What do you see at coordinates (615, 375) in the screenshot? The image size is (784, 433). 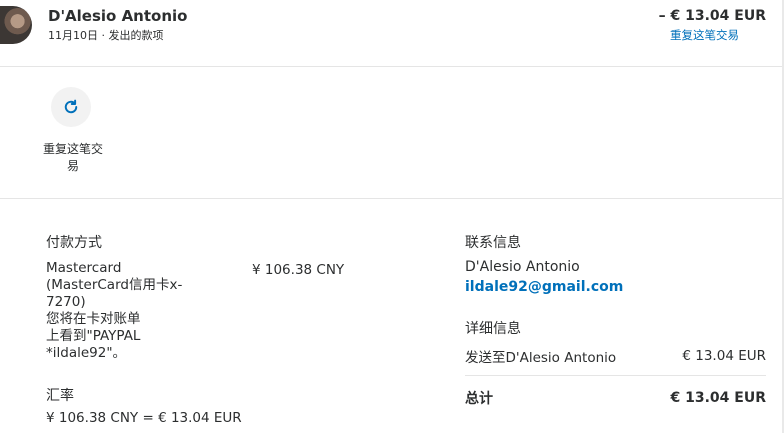 I see `details-divider` at bounding box center [615, 375].